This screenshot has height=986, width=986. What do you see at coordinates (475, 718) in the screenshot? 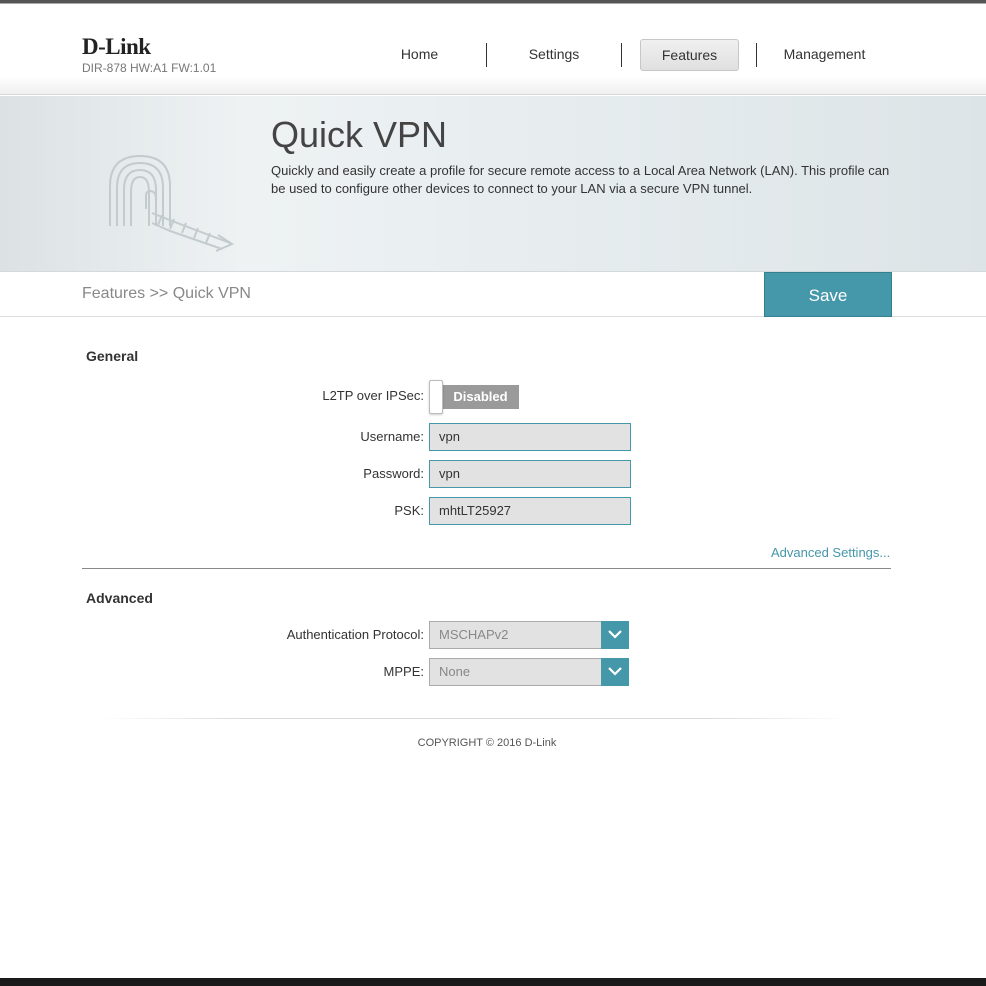
I see `footer-divider` at bounding box center [475, 718].